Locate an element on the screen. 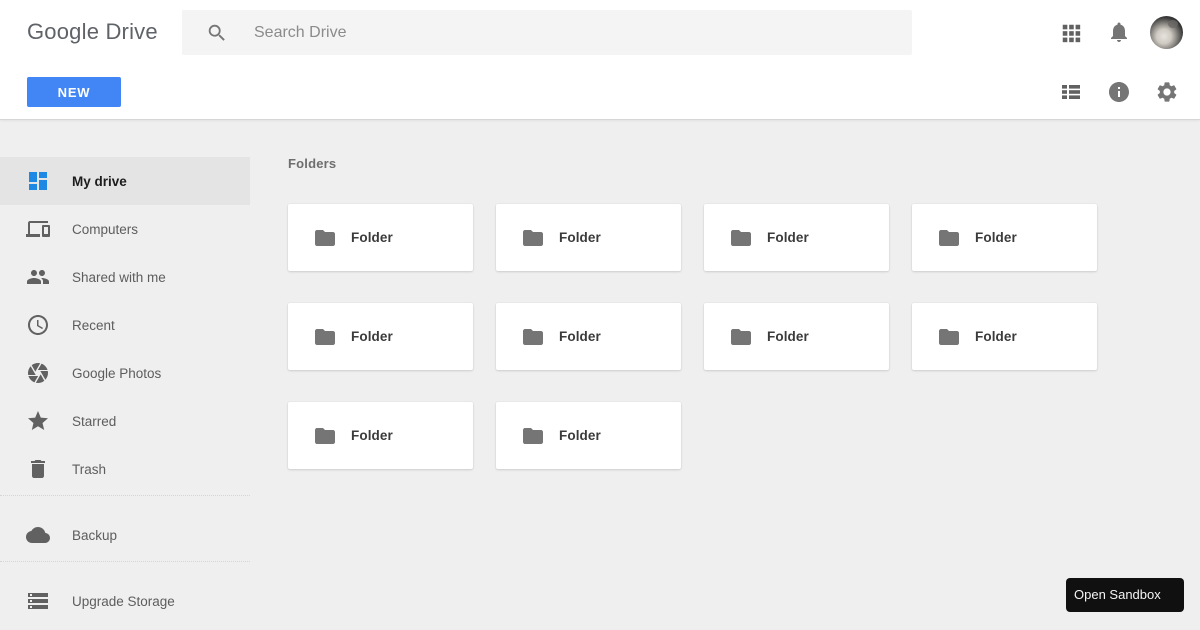 The image size is (1200, 630). sidebar-item-label: Google Photos is located at coordinates (117, 373).